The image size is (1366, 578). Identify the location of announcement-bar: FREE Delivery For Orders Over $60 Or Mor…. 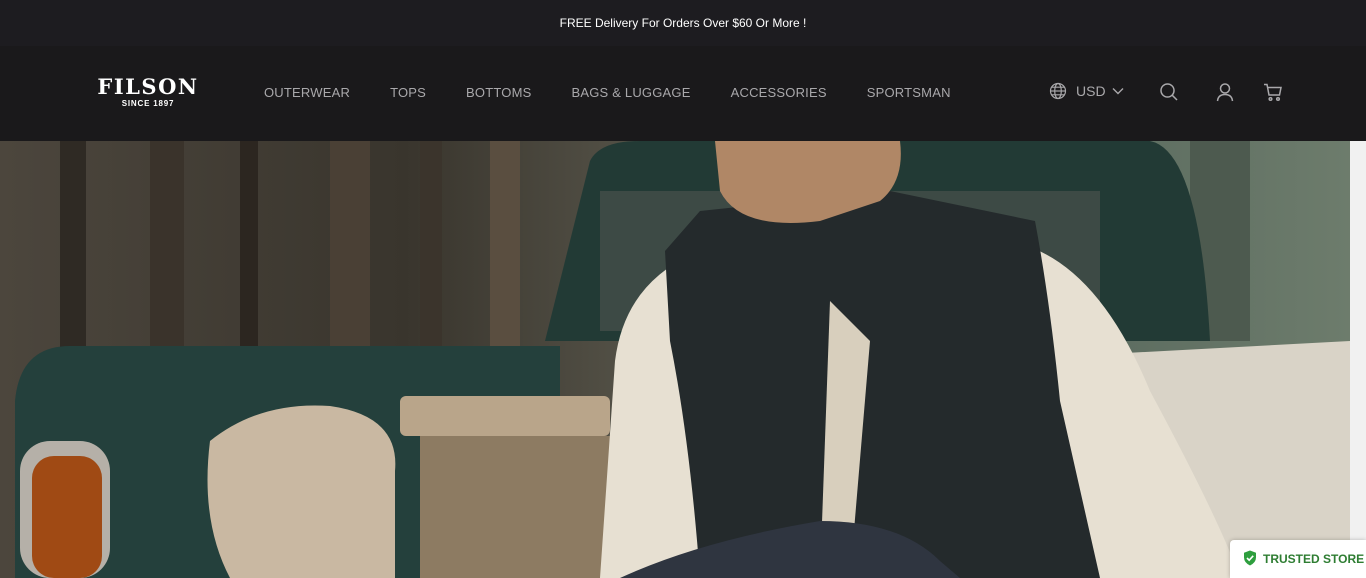
(683, 23).